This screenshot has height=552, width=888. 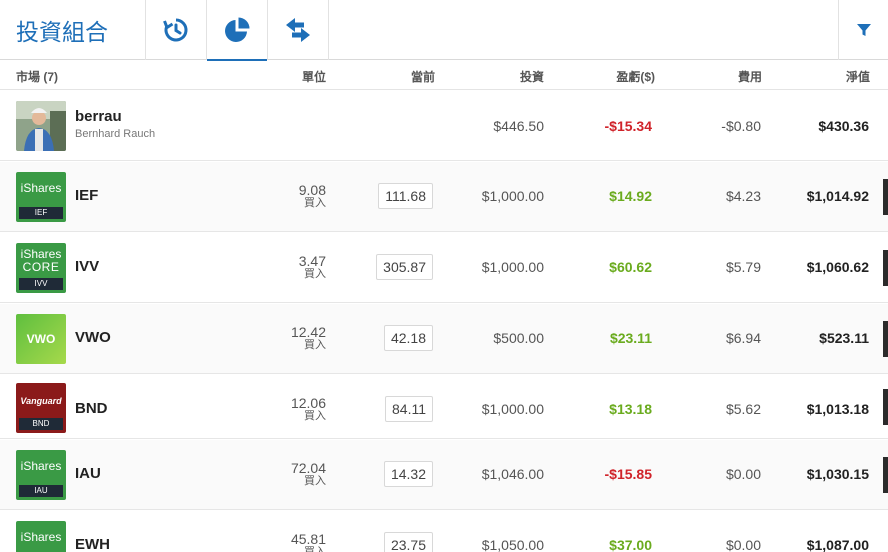 I want to click on row-pl: $14.92, so click(x=630, y=196).